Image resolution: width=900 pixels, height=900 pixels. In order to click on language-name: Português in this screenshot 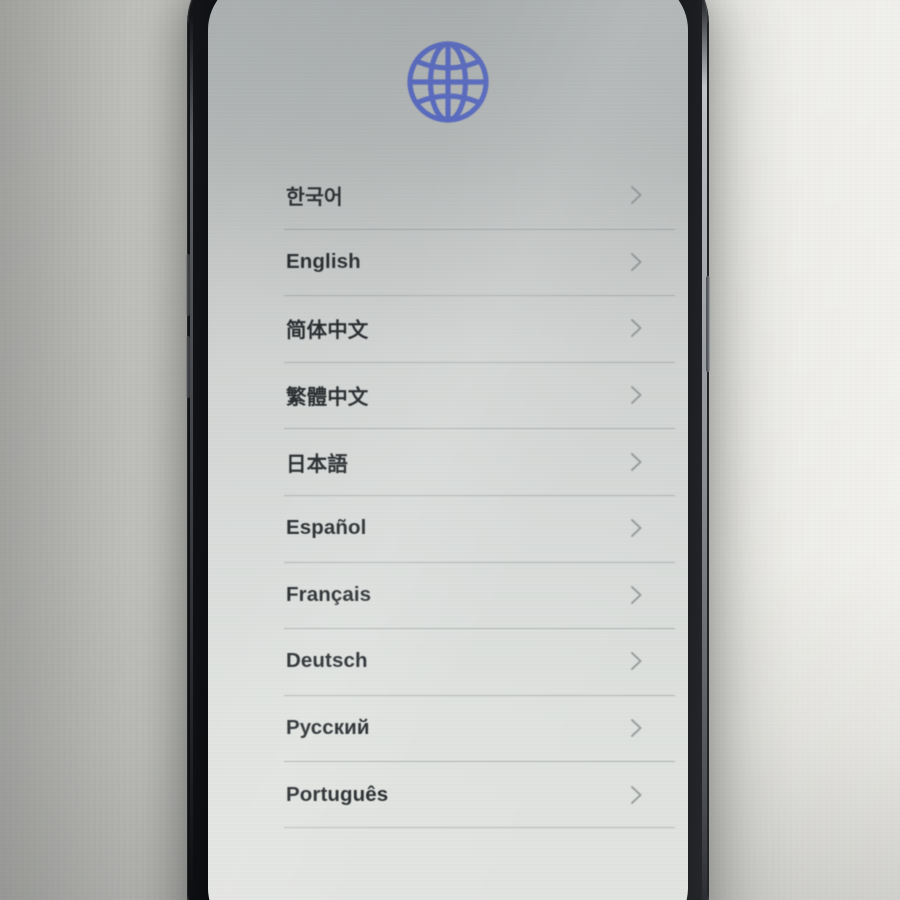, I will do `click(337, 794)`.